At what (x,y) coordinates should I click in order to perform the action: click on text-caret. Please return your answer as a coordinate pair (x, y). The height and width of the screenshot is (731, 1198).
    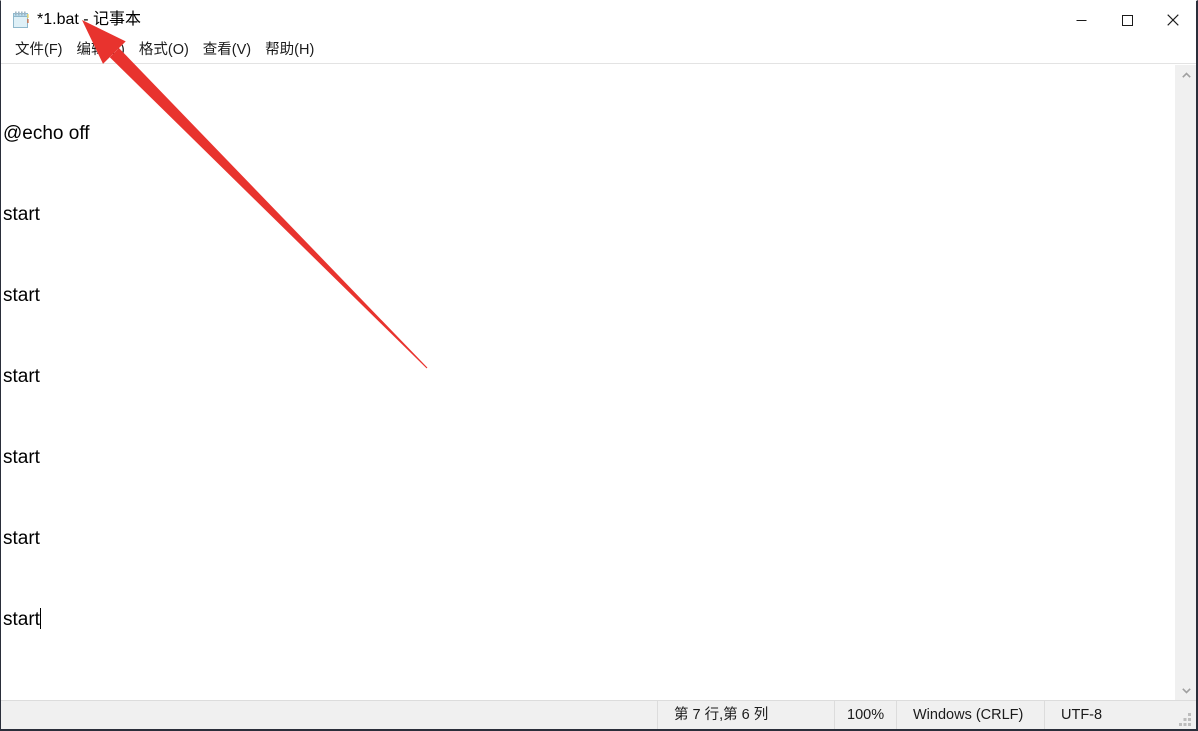
    Looking at the image, I should click on (40, 618).